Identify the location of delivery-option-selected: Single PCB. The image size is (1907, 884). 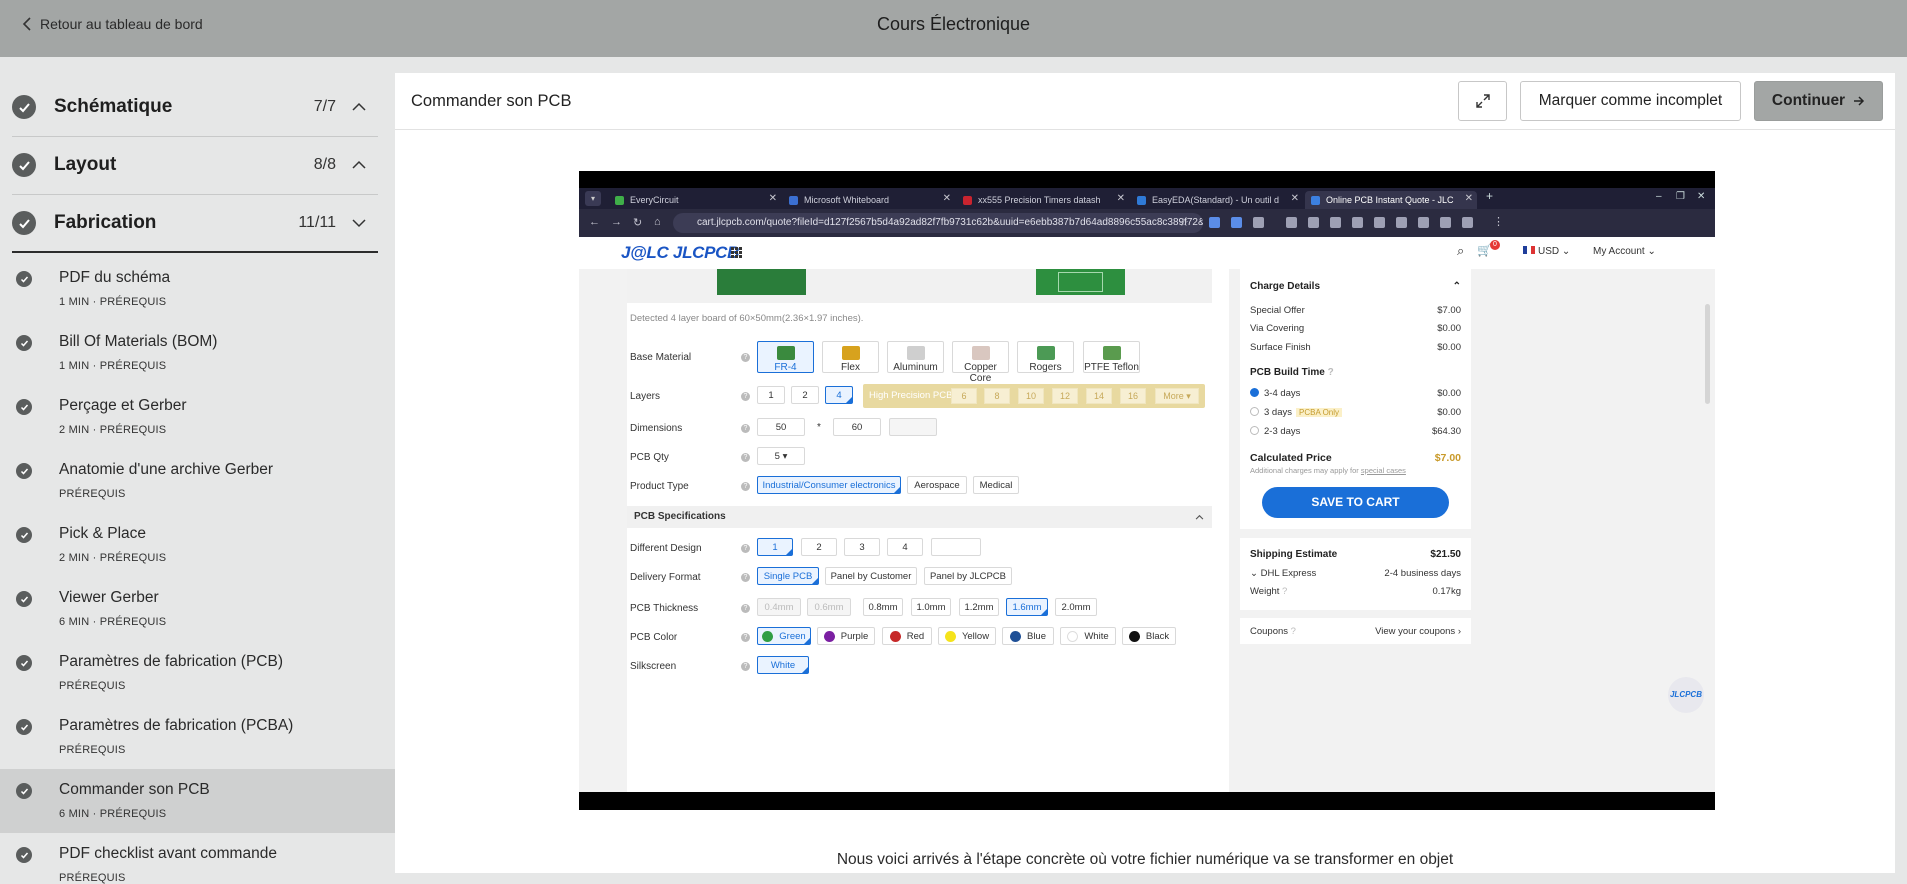
(788, 576).